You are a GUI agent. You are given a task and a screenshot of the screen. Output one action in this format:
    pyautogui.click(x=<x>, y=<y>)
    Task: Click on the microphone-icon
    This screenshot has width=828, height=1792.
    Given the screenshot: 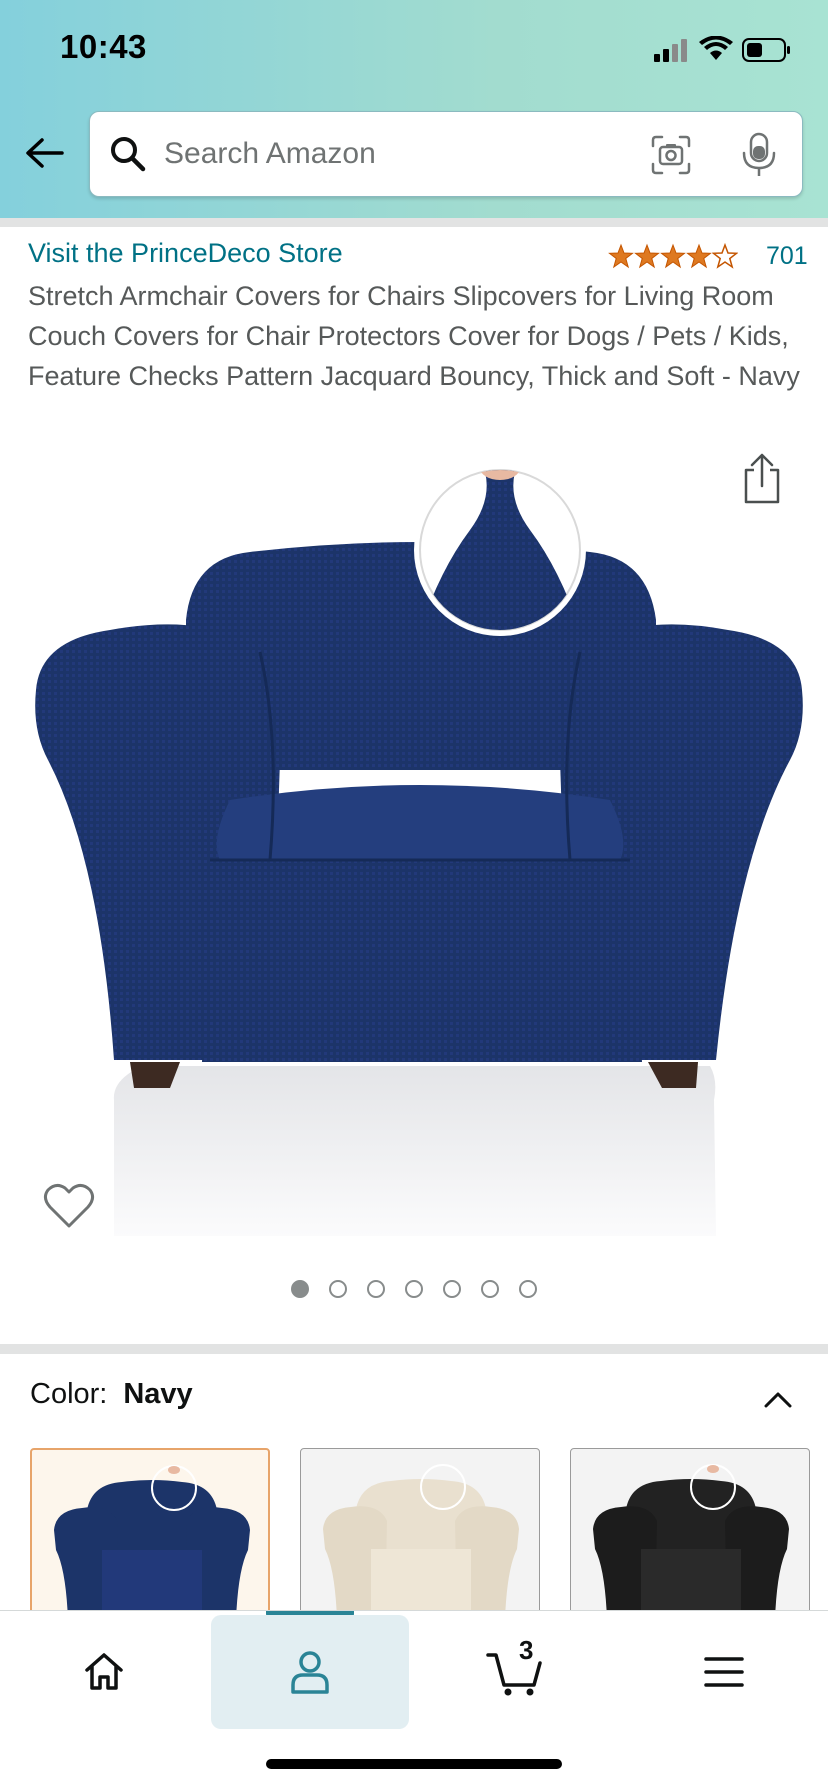 What is the action you would take?
    pyautogui.click(x=759, y=155)
    